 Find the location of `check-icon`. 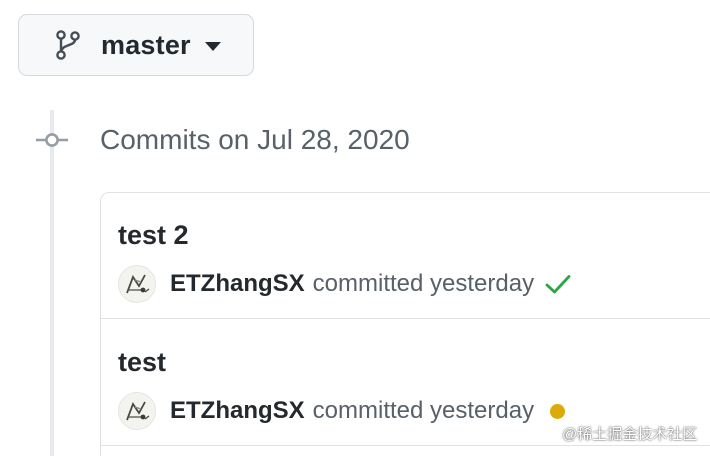

check-icon is located at coordinates (558, 284).